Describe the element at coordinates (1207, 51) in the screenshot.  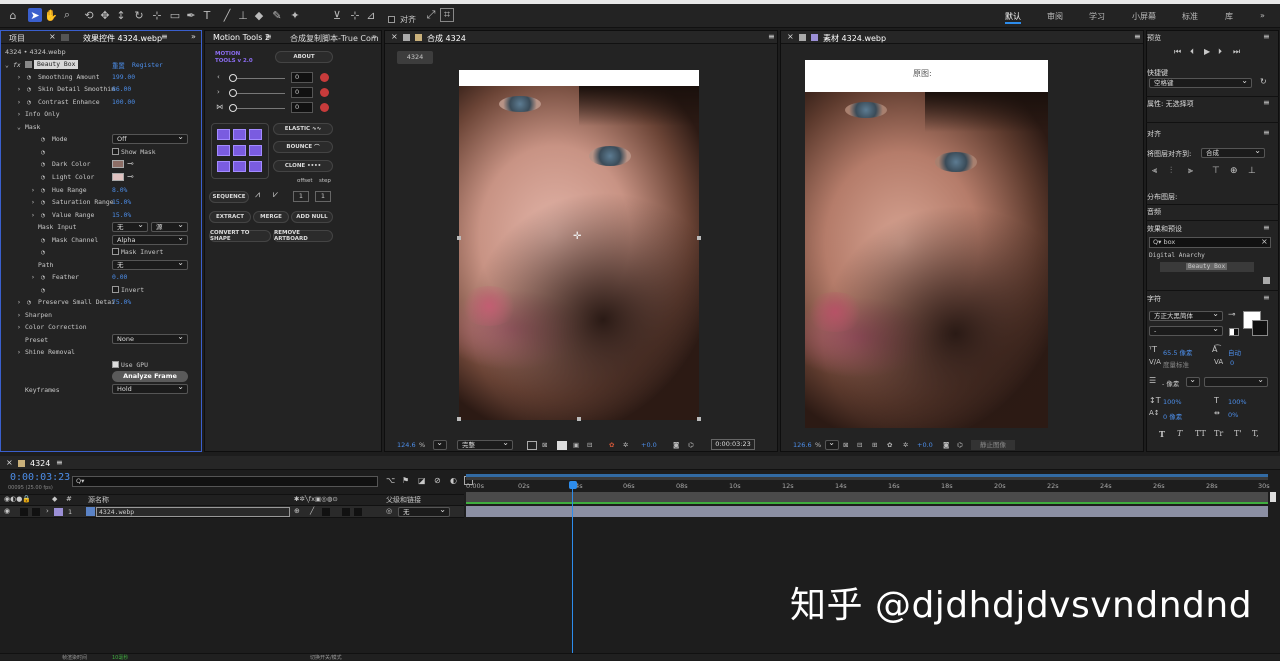
I see `play-icon: ▶` at that location.